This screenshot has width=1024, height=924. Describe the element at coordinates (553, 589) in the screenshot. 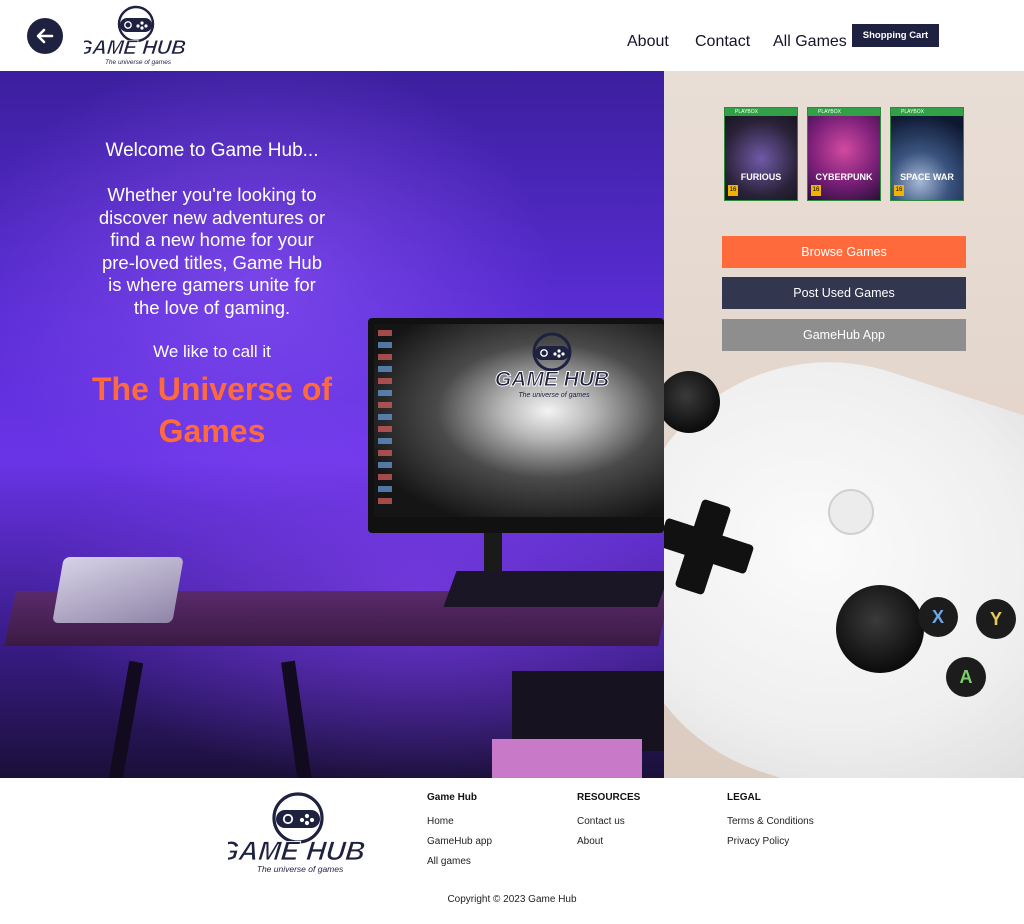

I see `keyboard-image` at that location.